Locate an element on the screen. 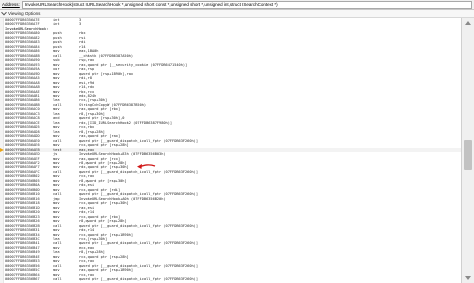  red-arrow-annotation-icon is located at coordinates (146, 166).